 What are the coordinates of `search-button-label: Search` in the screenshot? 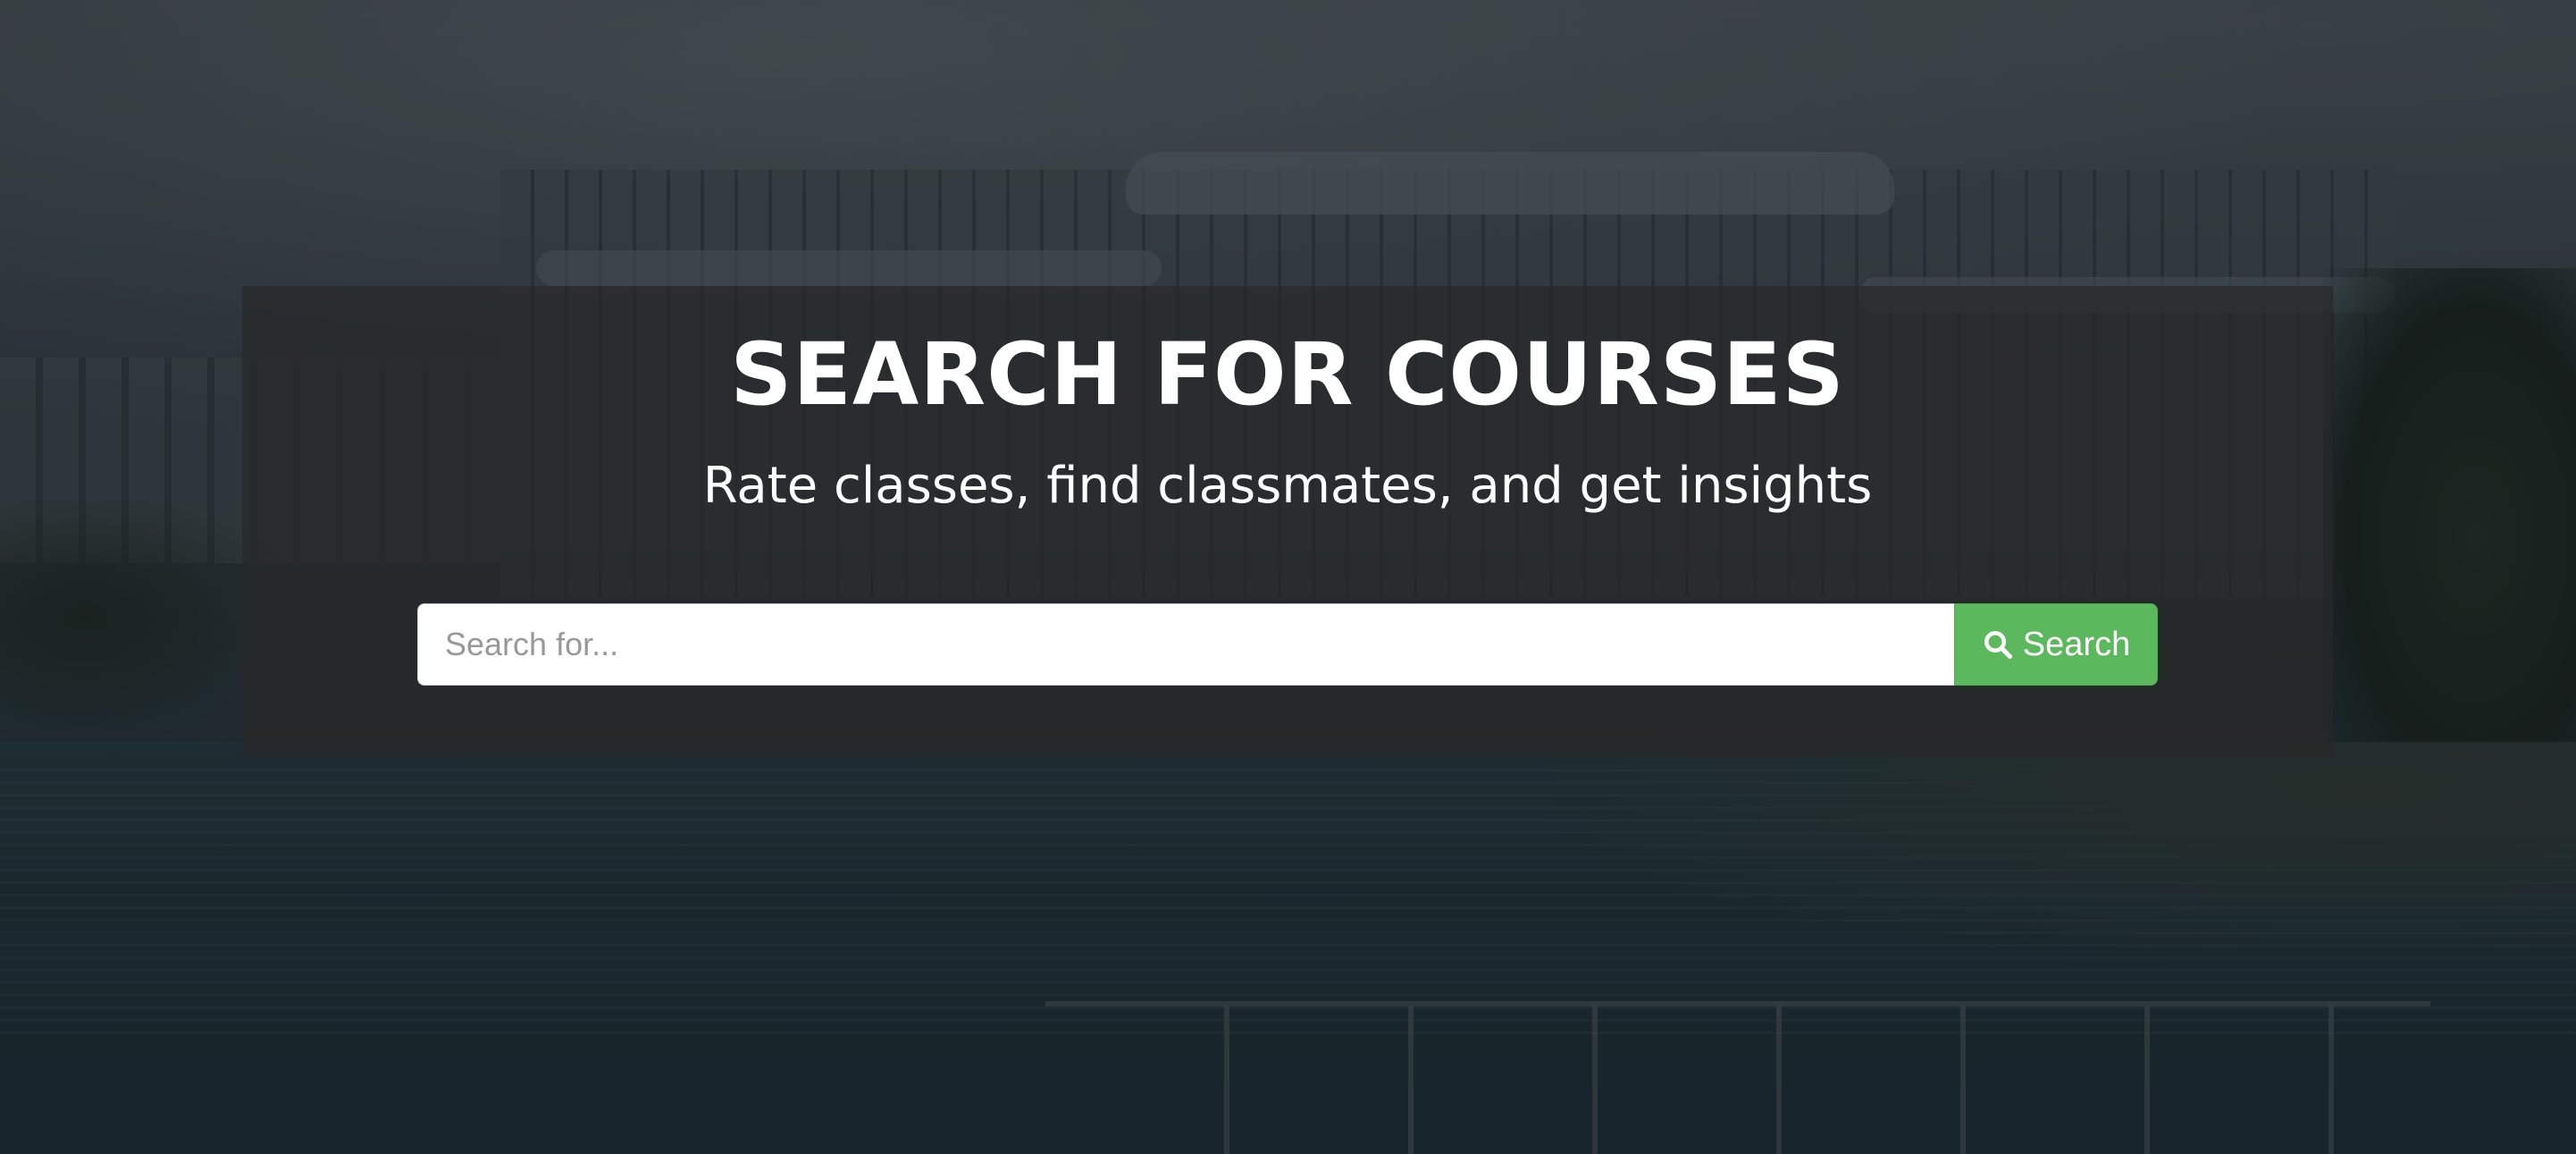 It's located at (2077, 644).